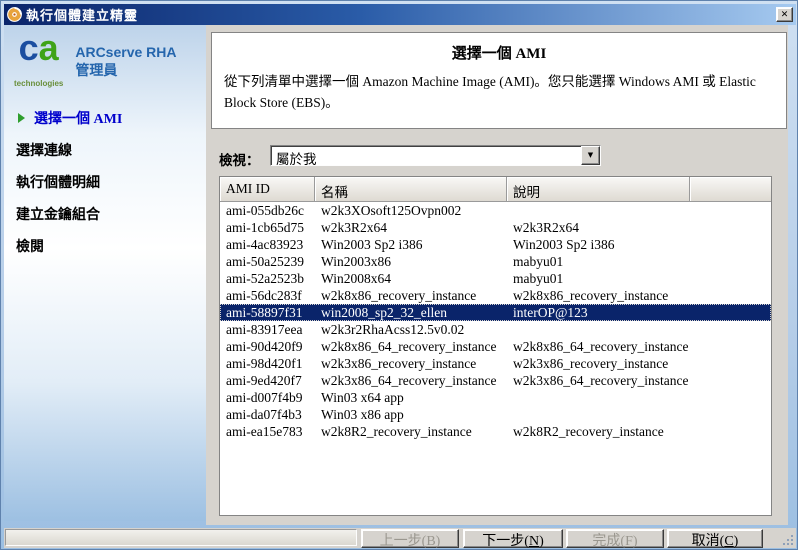  I want to click on ami-name-cell: Win2003x86, so click(356, 261).